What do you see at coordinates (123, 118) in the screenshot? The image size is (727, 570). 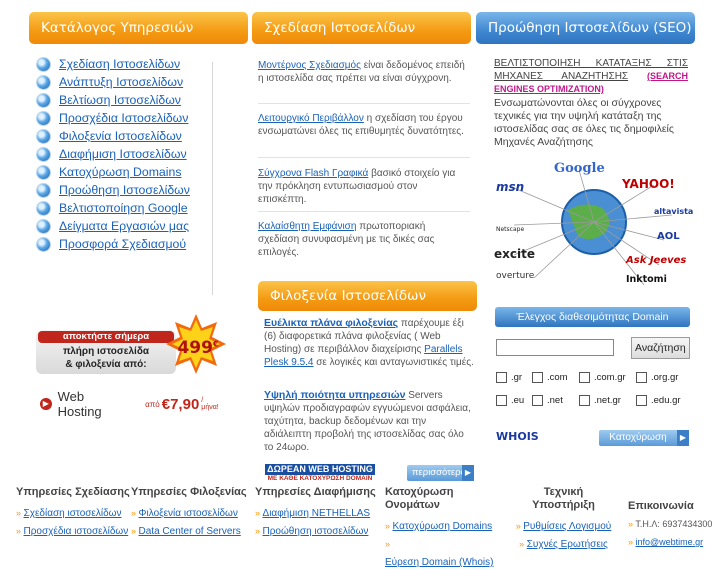 I see `menu-link: Προσχέδια Ιστοσελίδων` at bounding box center [123, 118].